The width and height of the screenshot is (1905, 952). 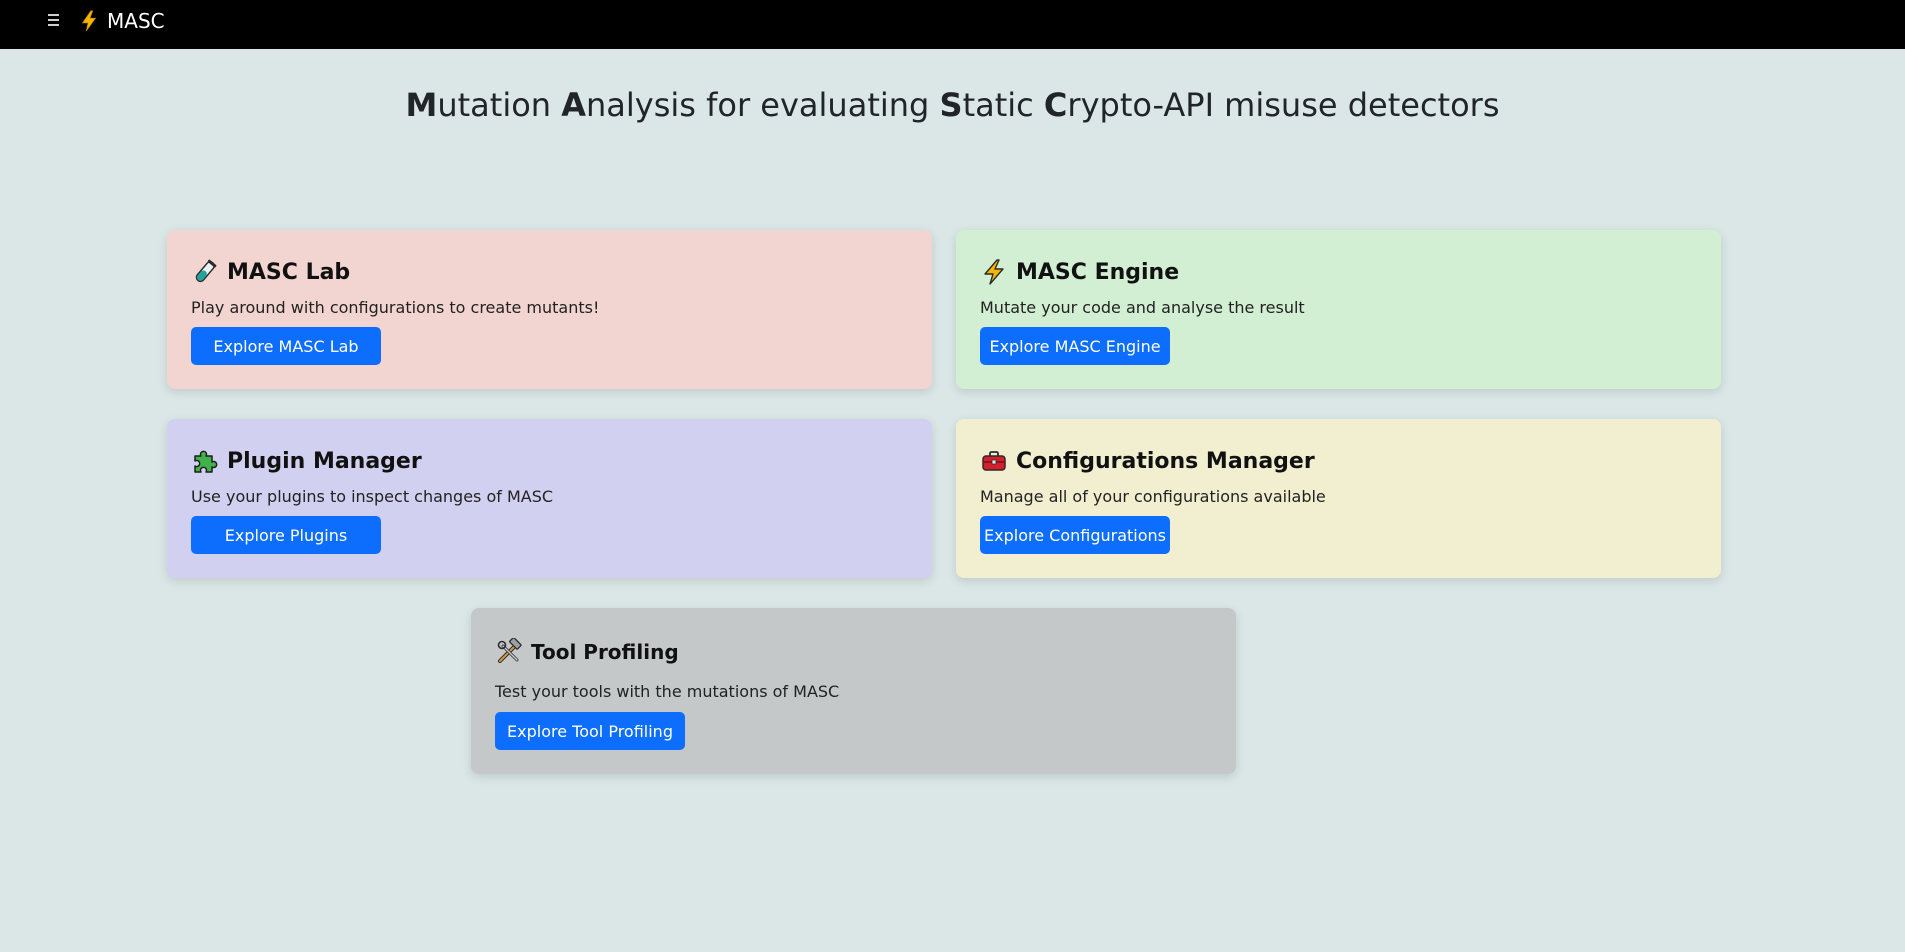 What do you see at coordinates (1075, 346) in the screenshot?
I see `explore-masc-engine-button: Explore MASC Engine` at bounding box center [1075, 346].